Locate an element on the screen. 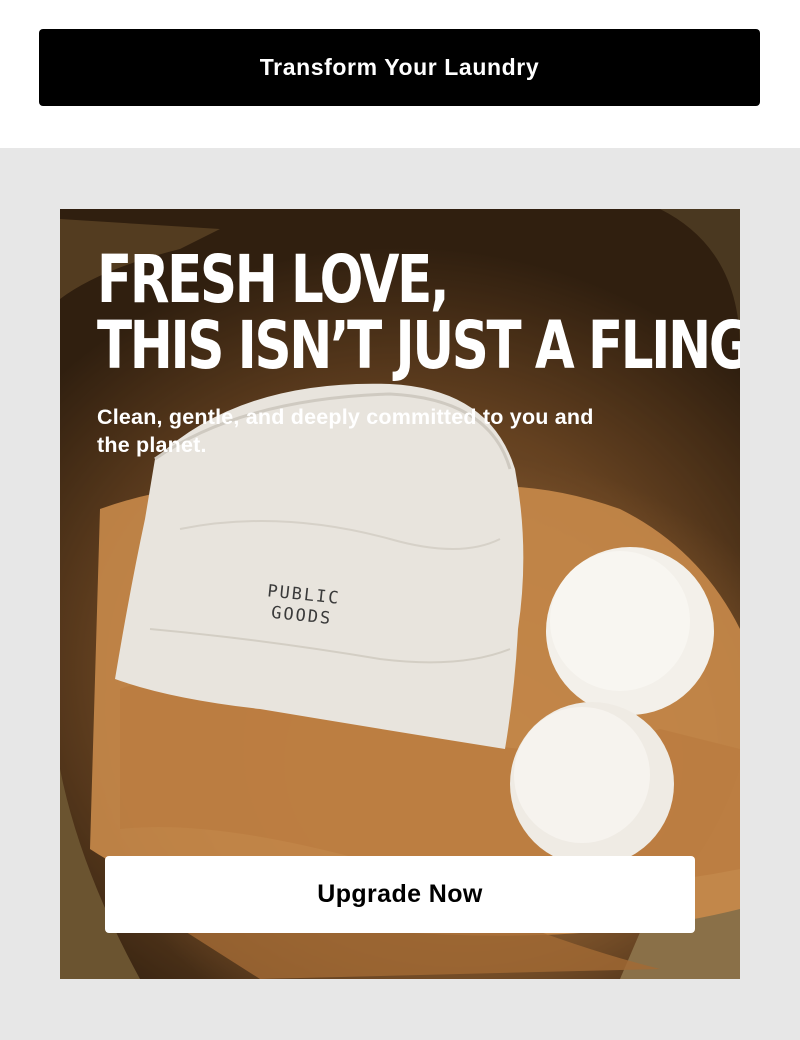  hero-headline: FRESH LOVE, THIS ISN’T JUST A FLING is located at coordinates (418, 312).